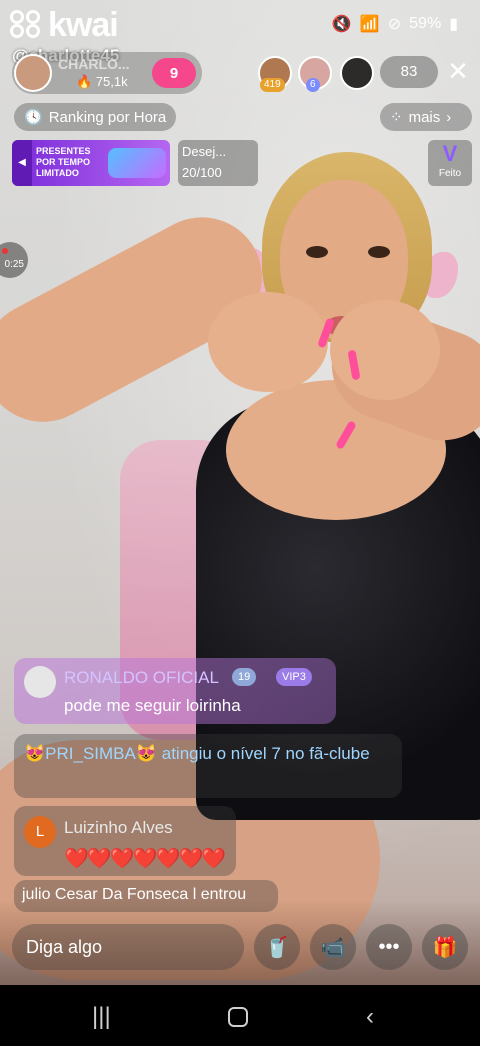 The image size is (480, 1046). I want to click on chat-join-notice: julio Cesar Da Fonseca l entrou, so click(146, 896).